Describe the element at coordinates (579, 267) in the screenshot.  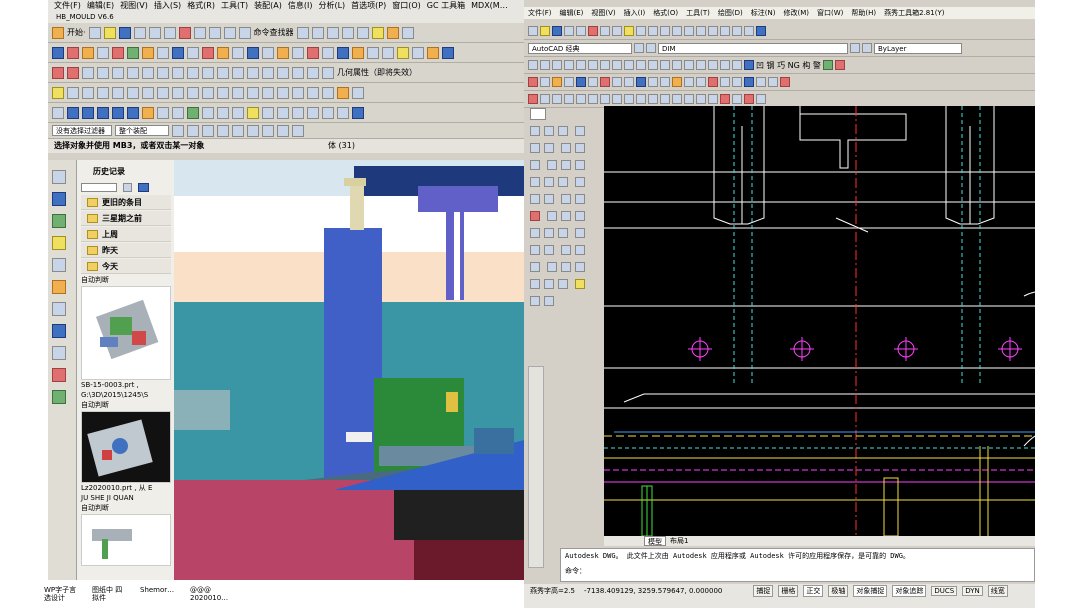
I see `yx-draw-p-icon` at that location.